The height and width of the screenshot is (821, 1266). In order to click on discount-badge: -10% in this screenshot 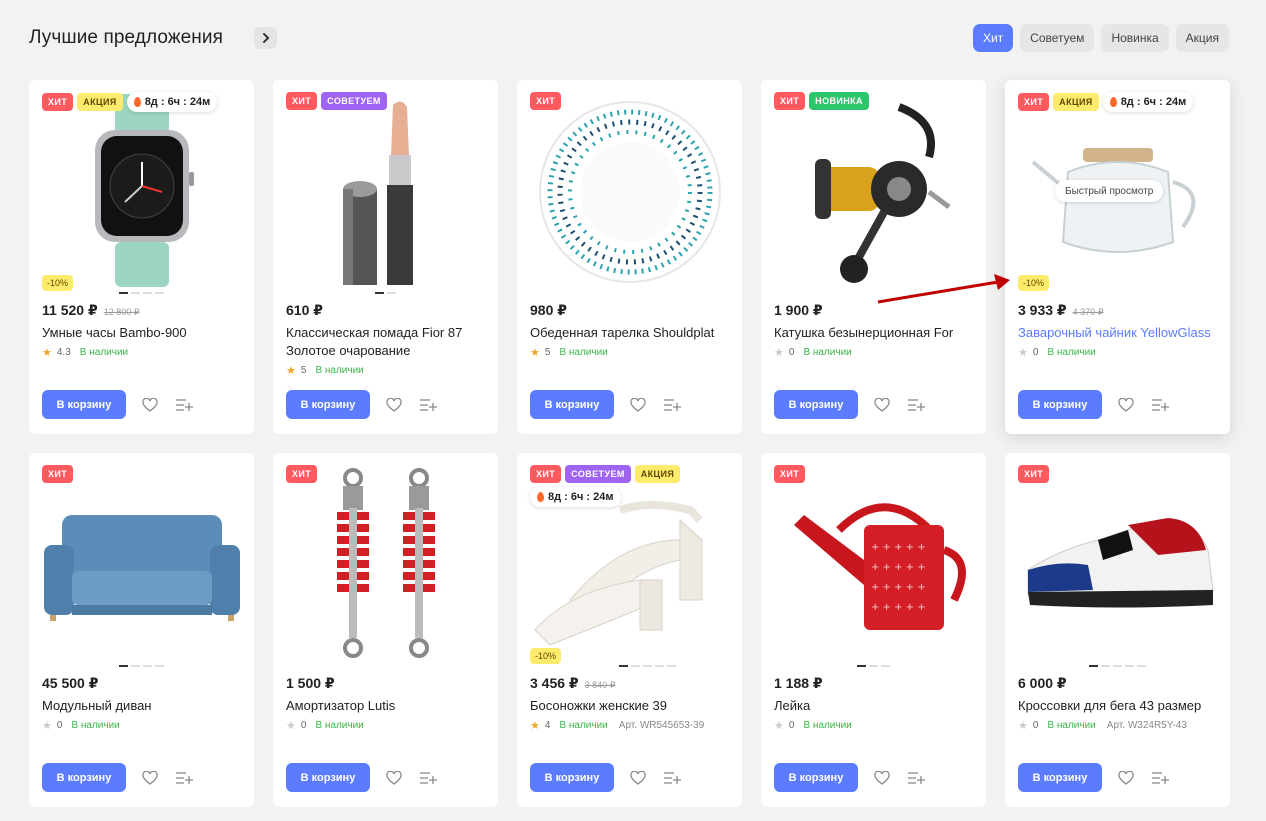, I will do `click(546, 656)`.